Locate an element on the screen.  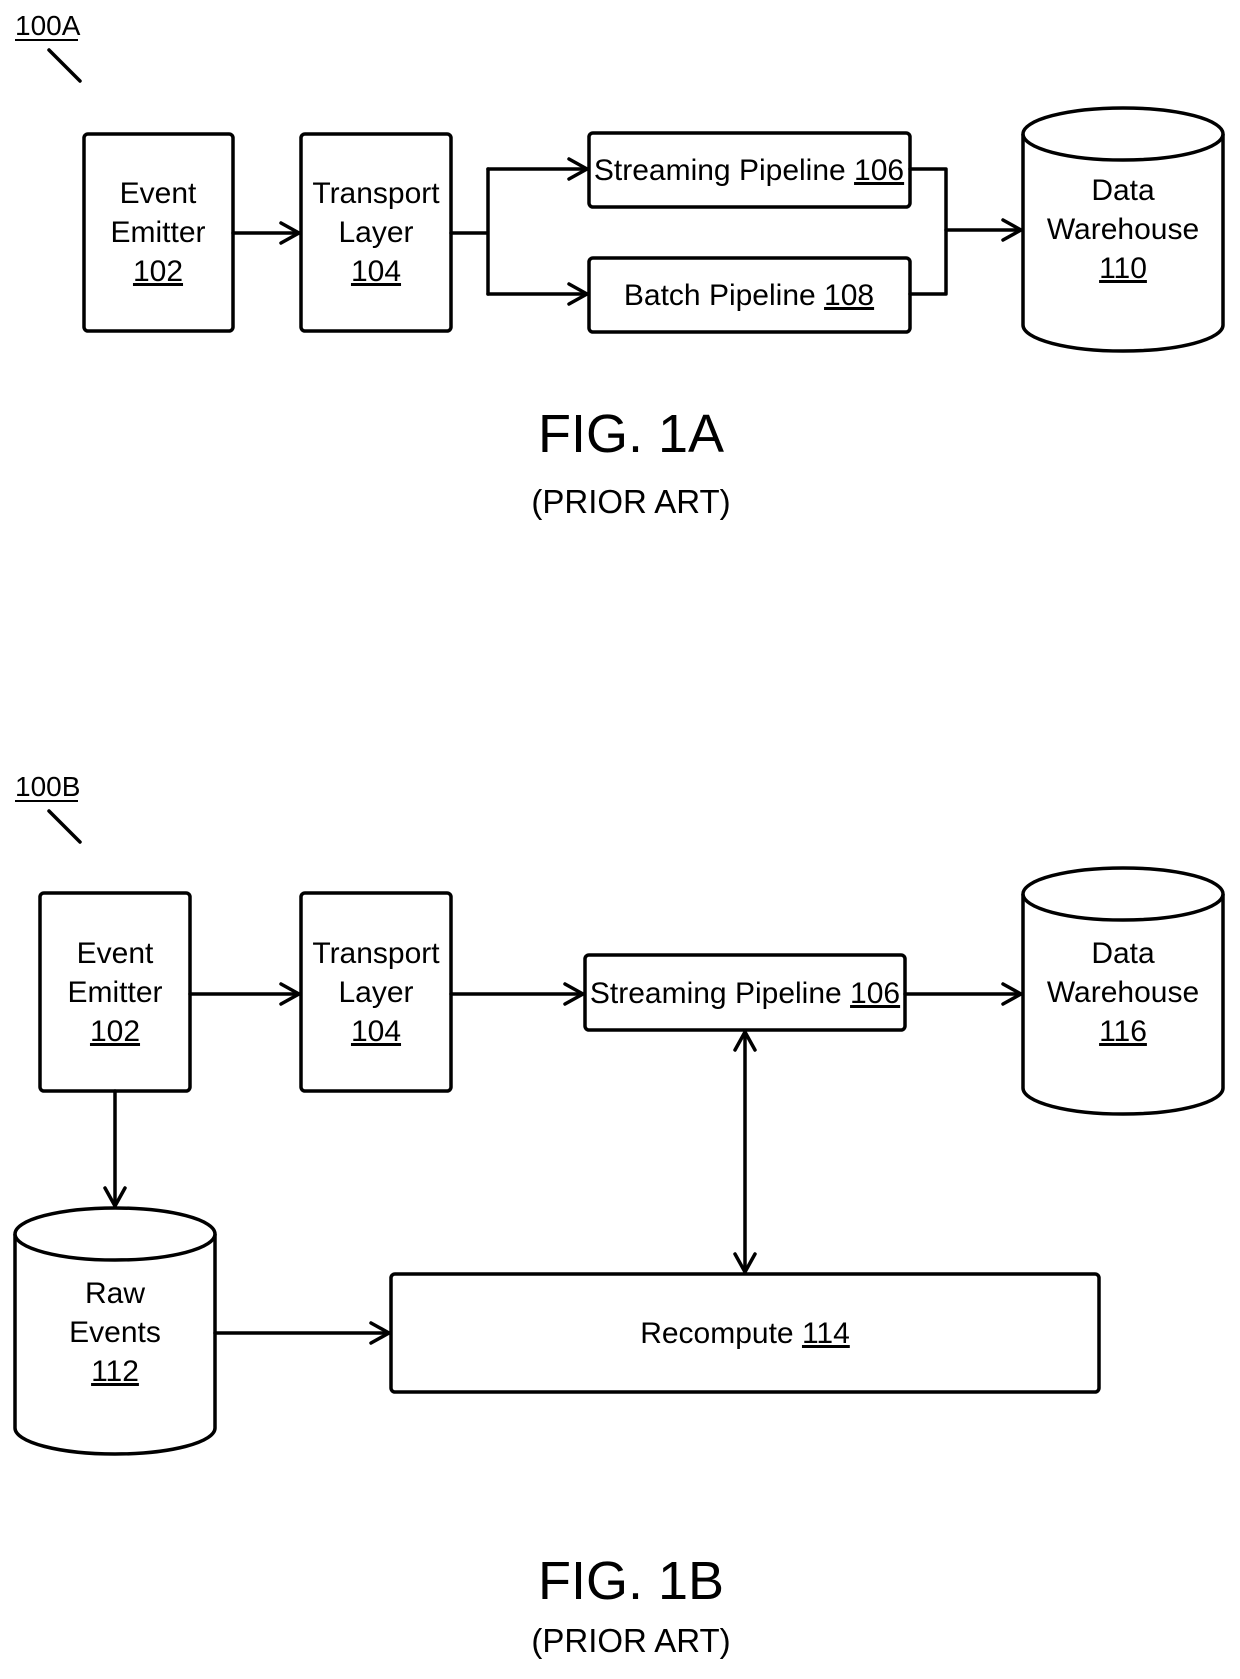
node-label: Batch Pipeline 108 is located at coordinates (749, 295).